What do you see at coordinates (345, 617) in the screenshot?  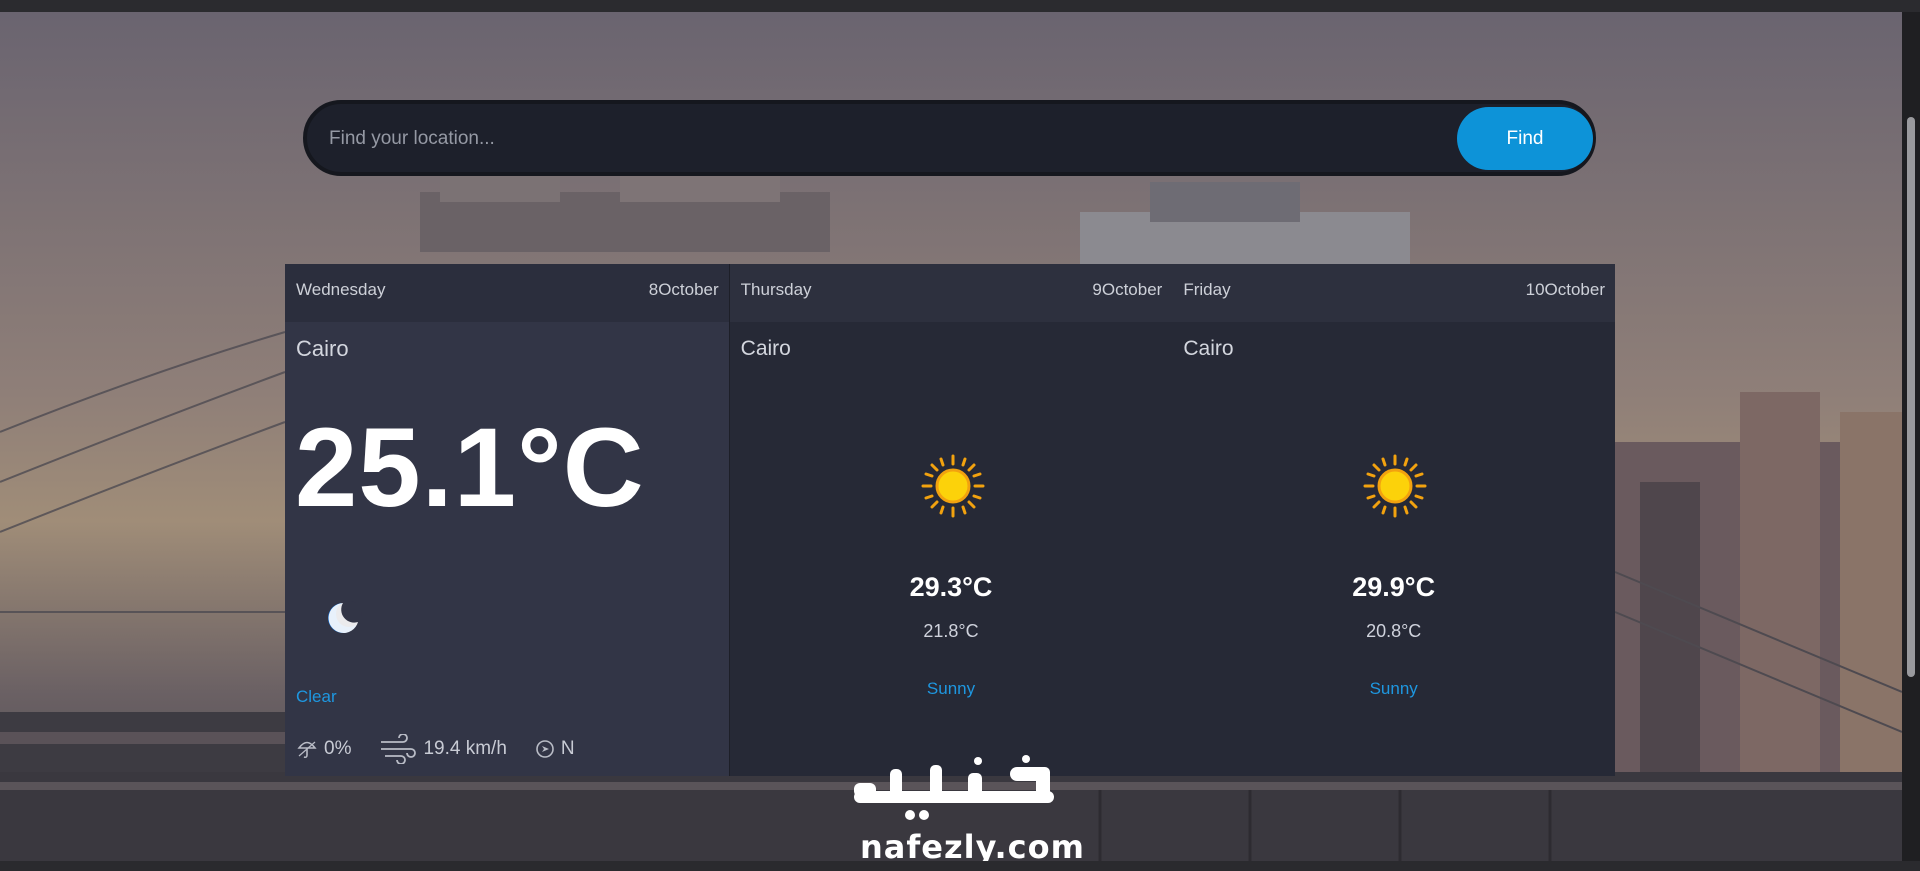 I see `moon-icon` at bounding box center [345, 617].